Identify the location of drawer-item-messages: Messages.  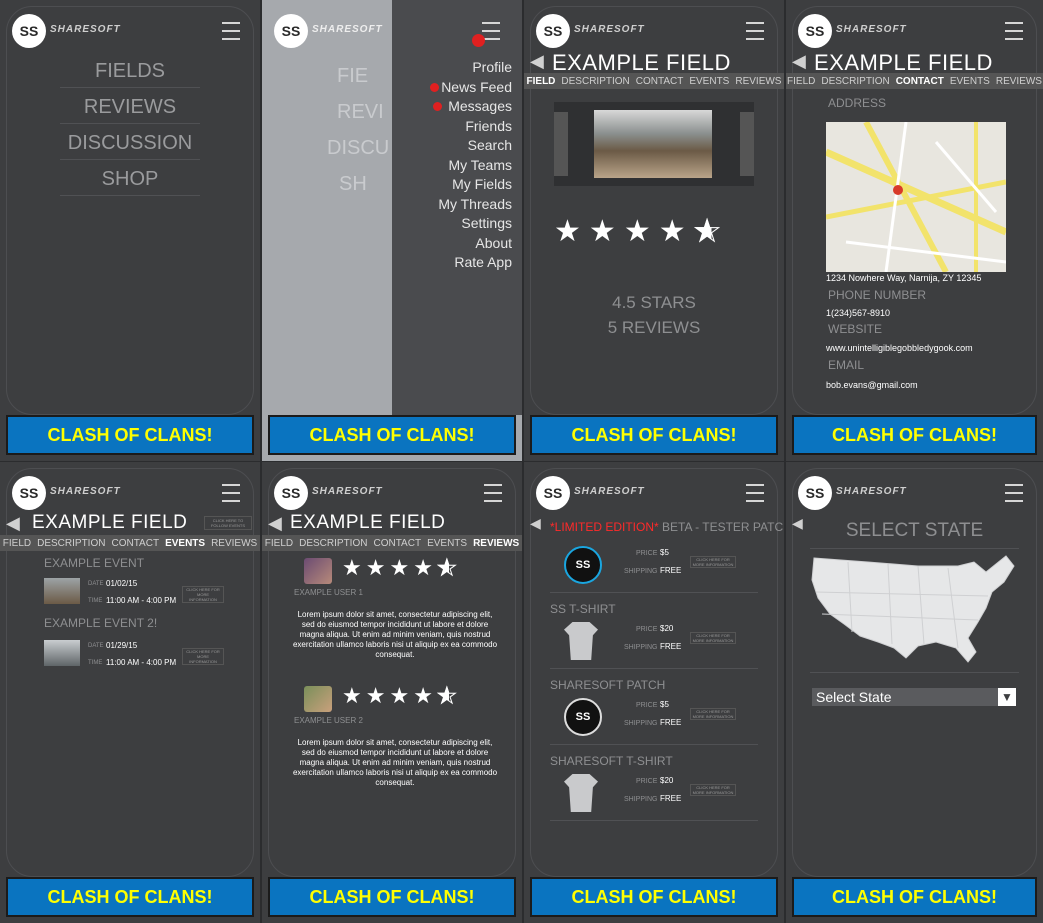
(471, 107).